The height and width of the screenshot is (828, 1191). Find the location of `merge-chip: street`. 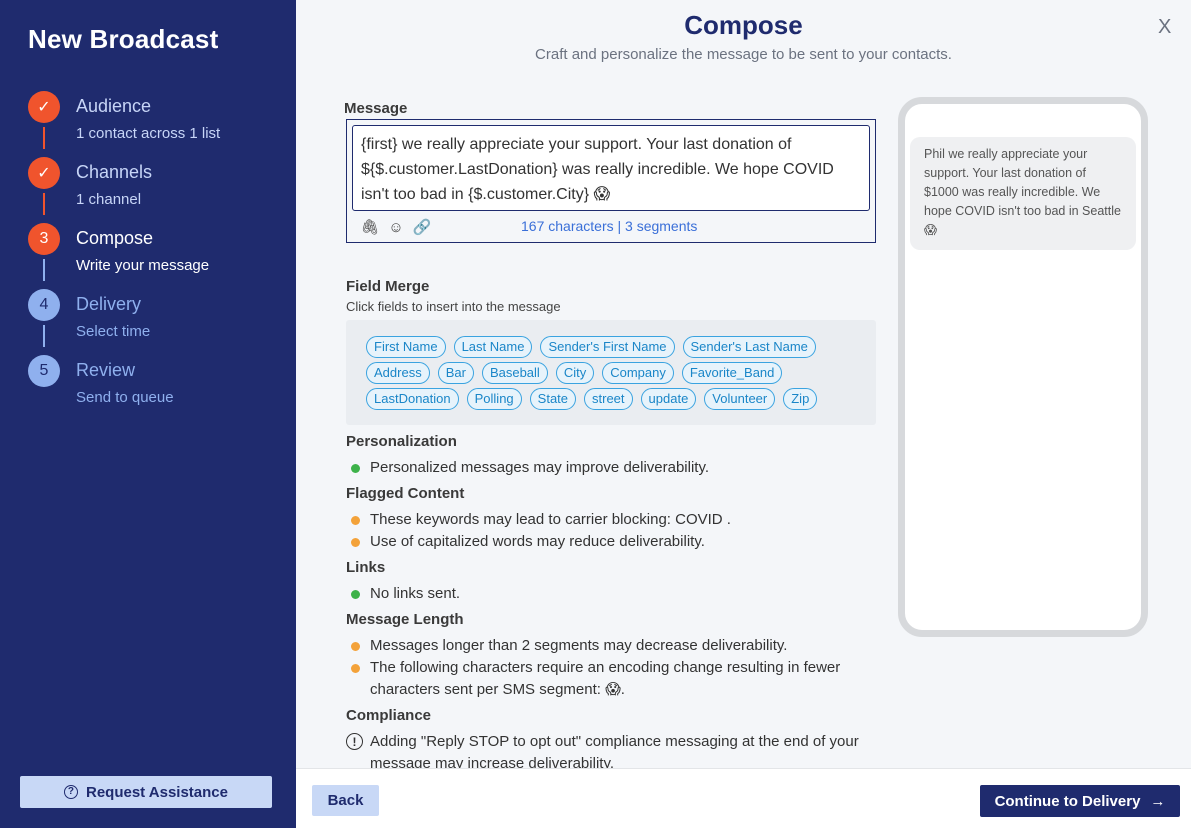

merge-chip: street is located at coordinates (608, 399).